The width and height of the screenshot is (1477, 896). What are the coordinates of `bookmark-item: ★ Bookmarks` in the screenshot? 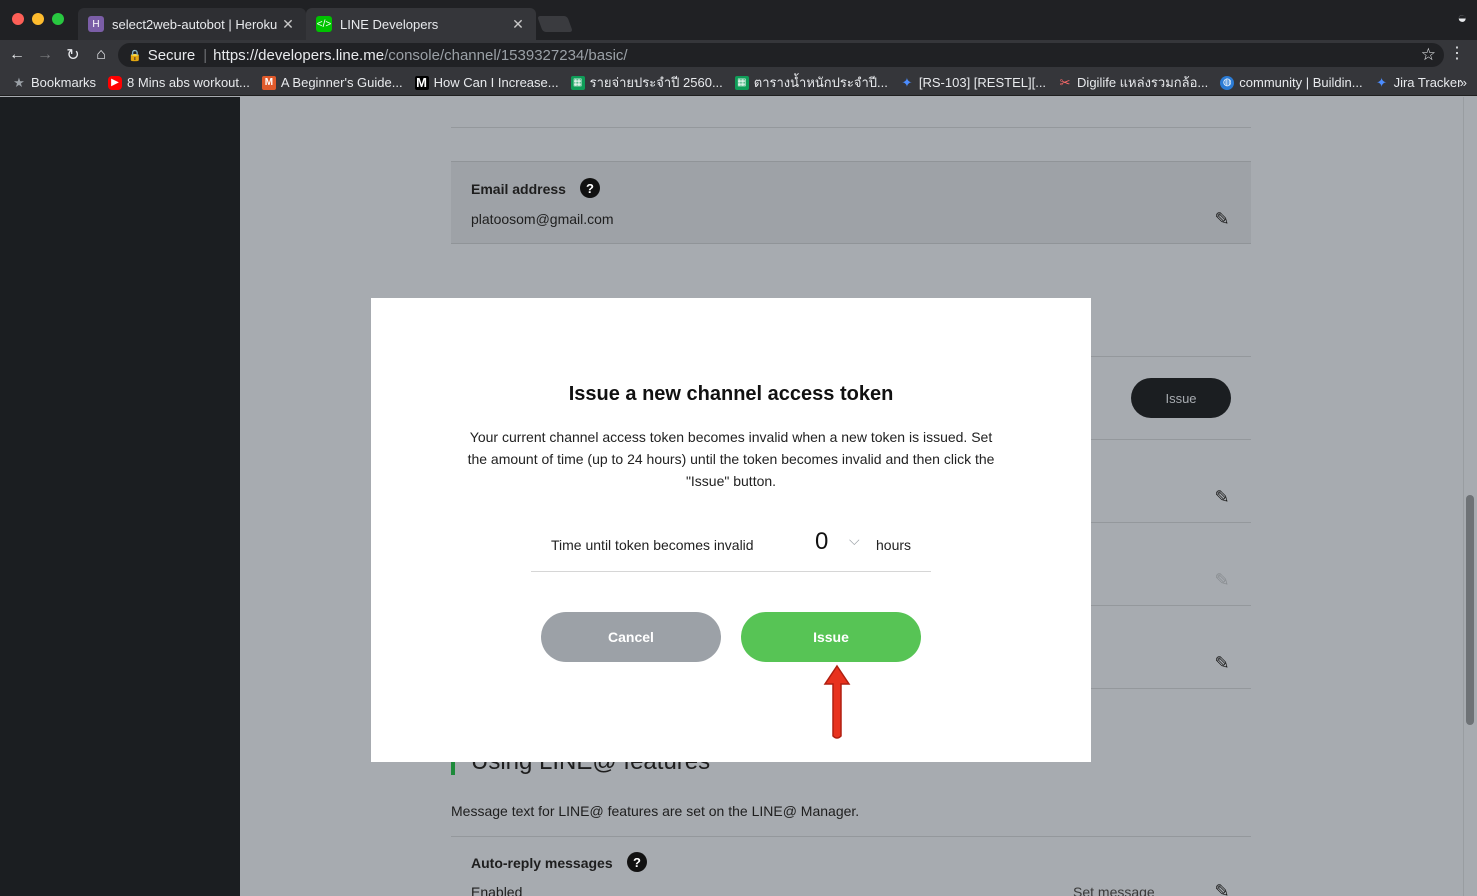 It's located at (54, 82).